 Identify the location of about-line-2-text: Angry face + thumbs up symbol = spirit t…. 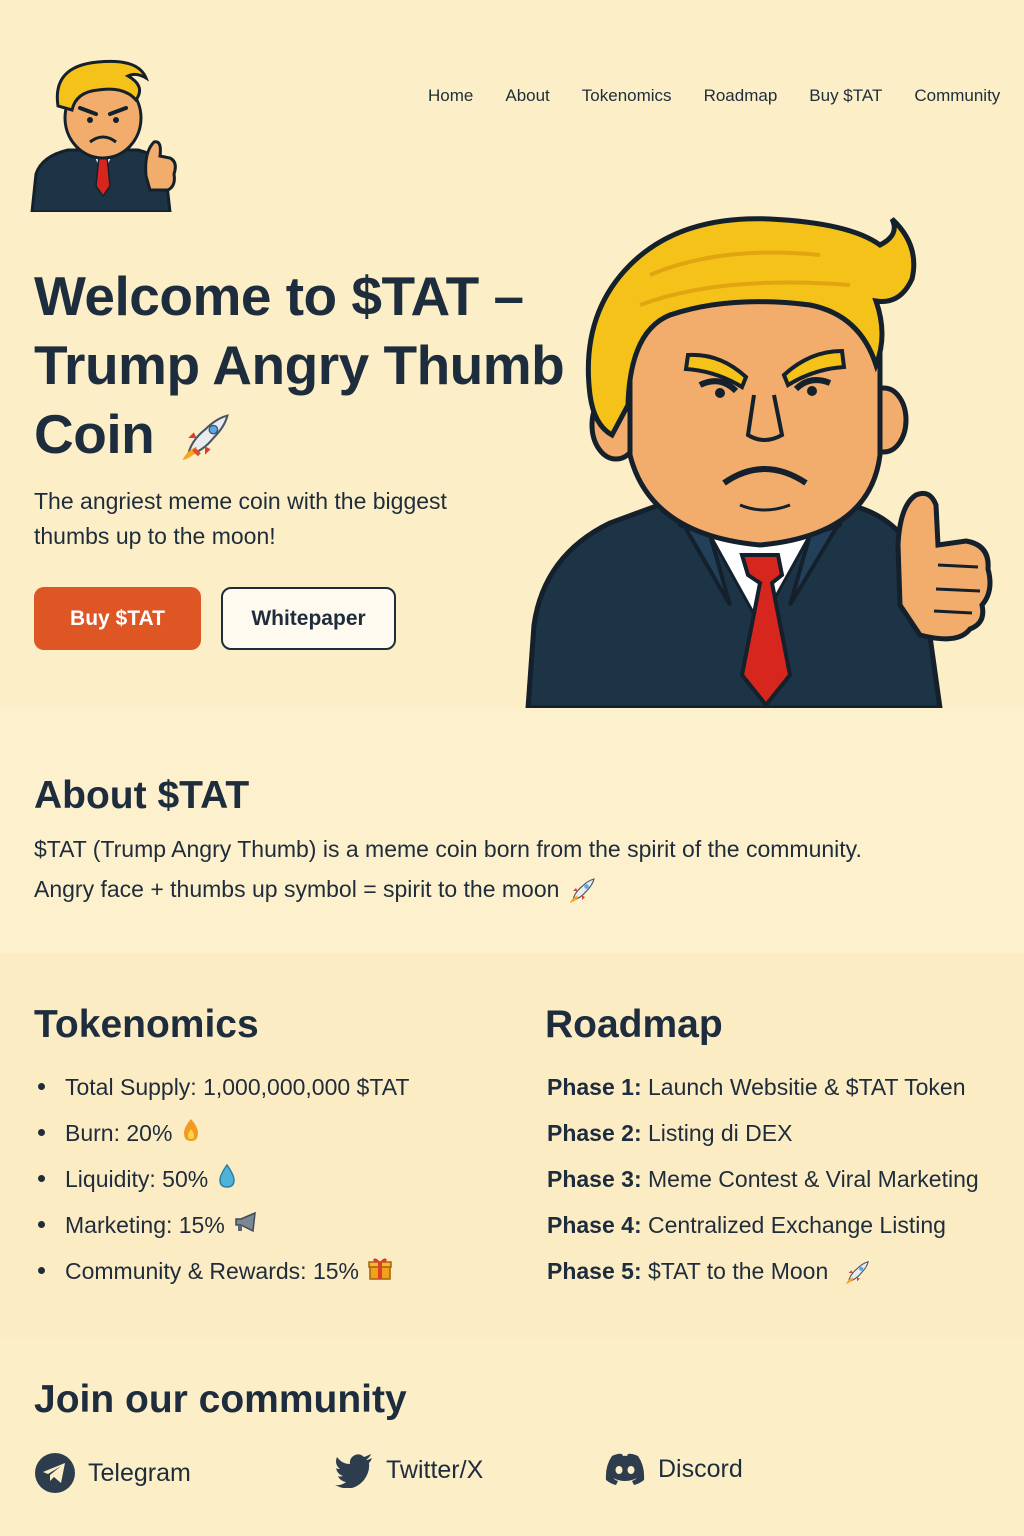
(297, 889).